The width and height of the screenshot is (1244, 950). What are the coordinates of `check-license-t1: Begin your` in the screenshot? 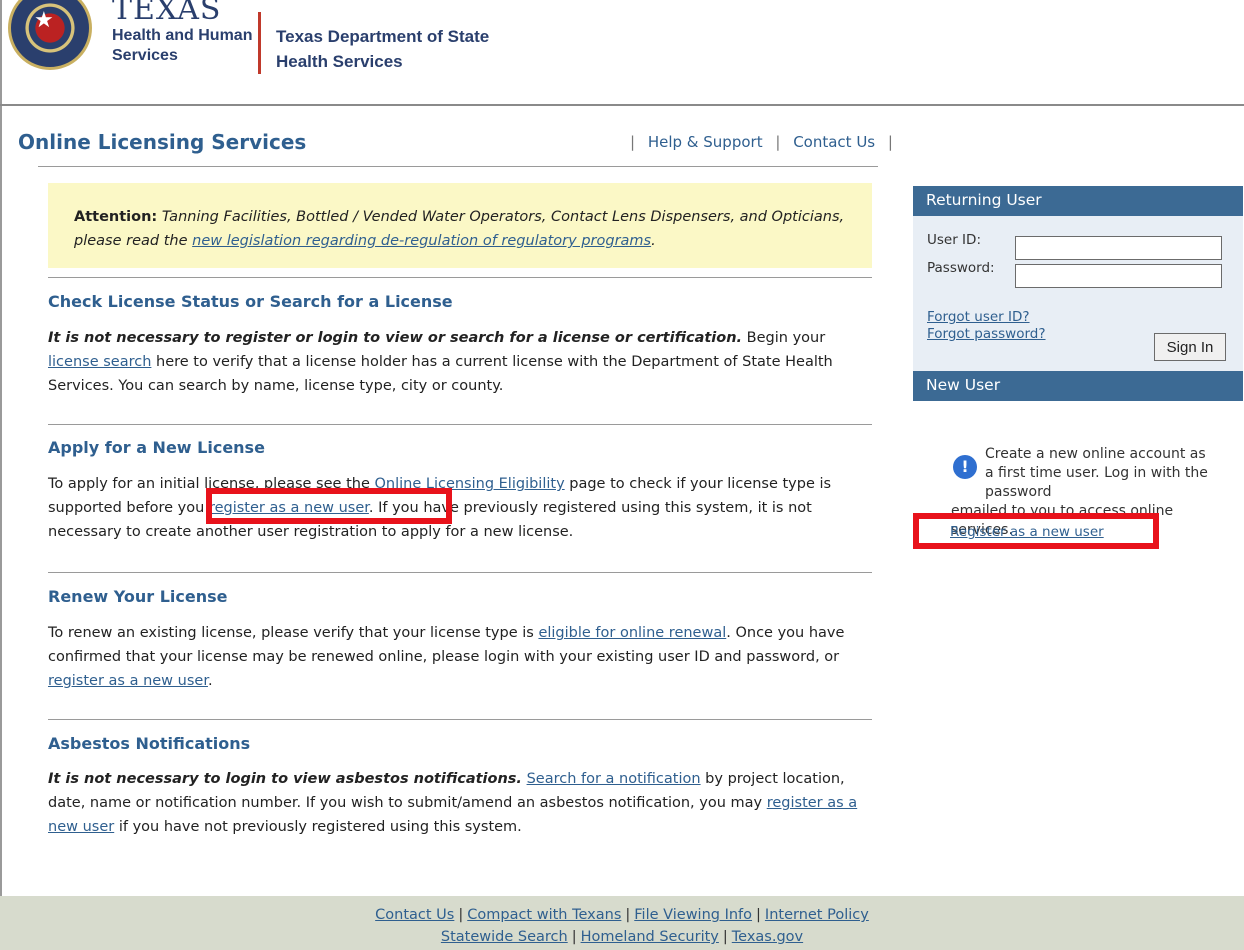 It's located at (784, 338).